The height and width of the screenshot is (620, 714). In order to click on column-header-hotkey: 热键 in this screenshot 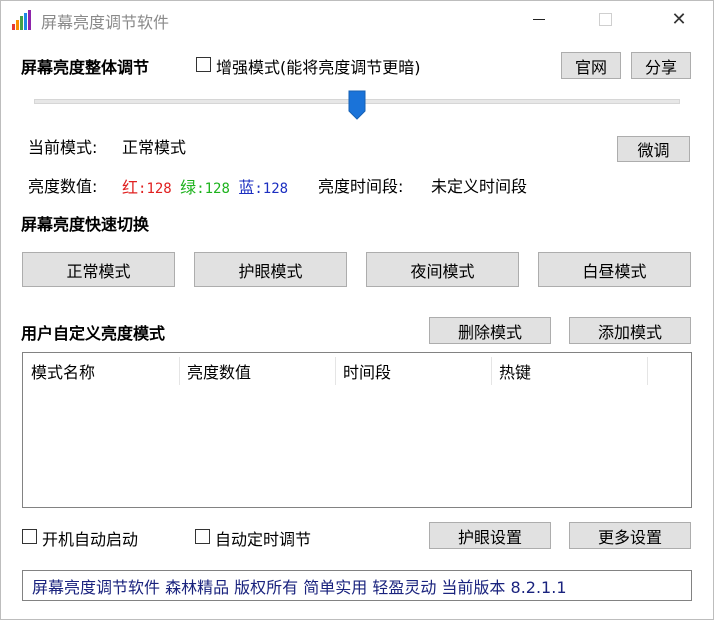, I will do `click(569, 371)`.